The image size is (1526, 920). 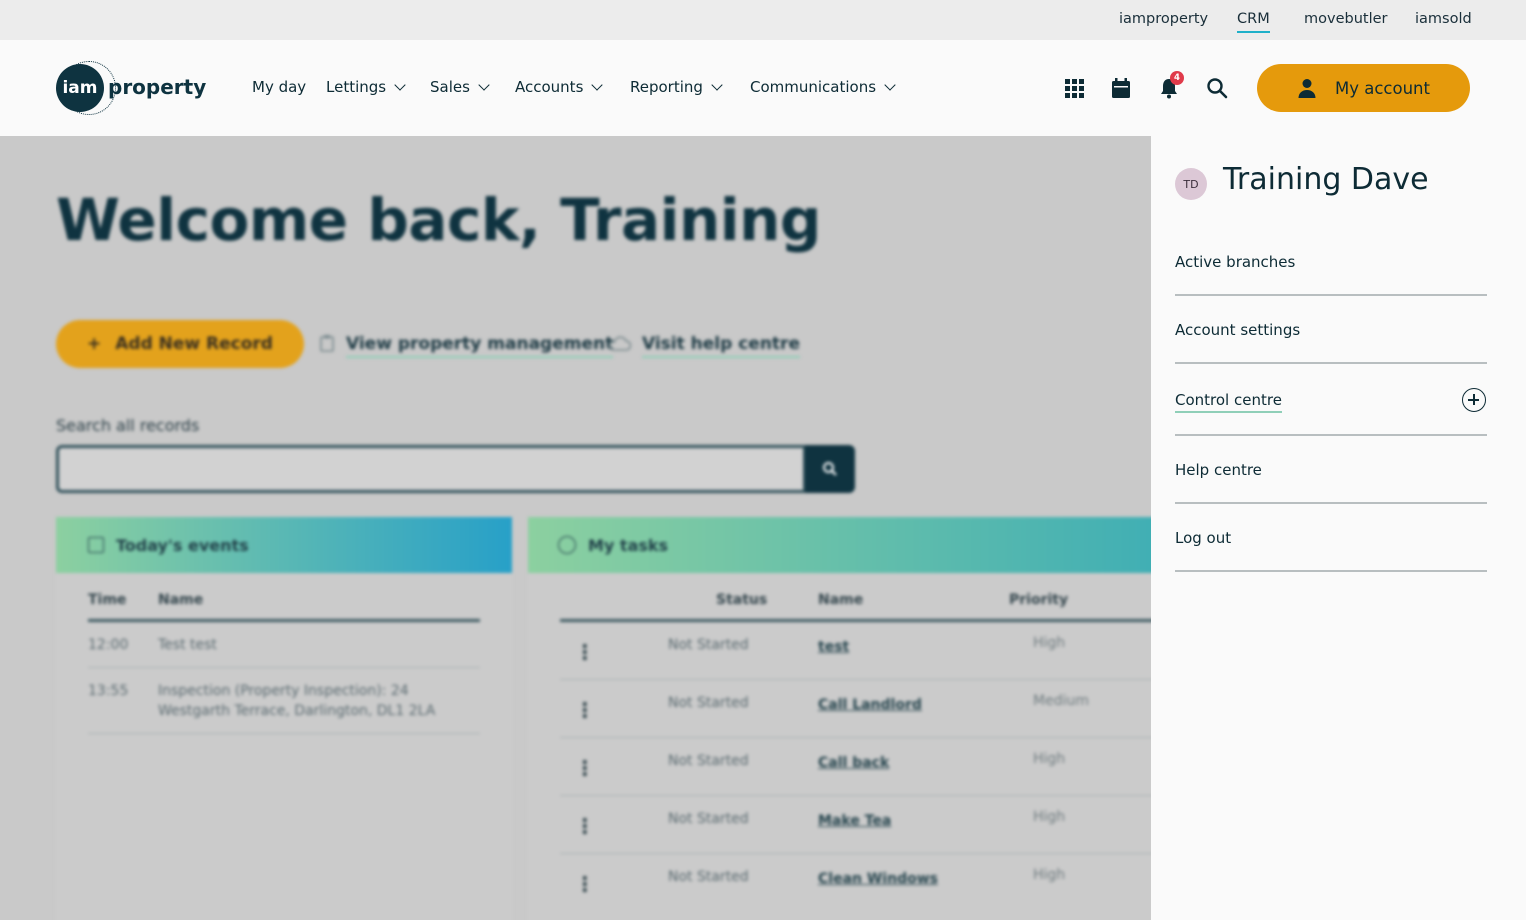 What do you see at coordinates (1253, 22) in the screenshot?
I see `brand-link-crm: CRM` at bounding box center [1253, 22].